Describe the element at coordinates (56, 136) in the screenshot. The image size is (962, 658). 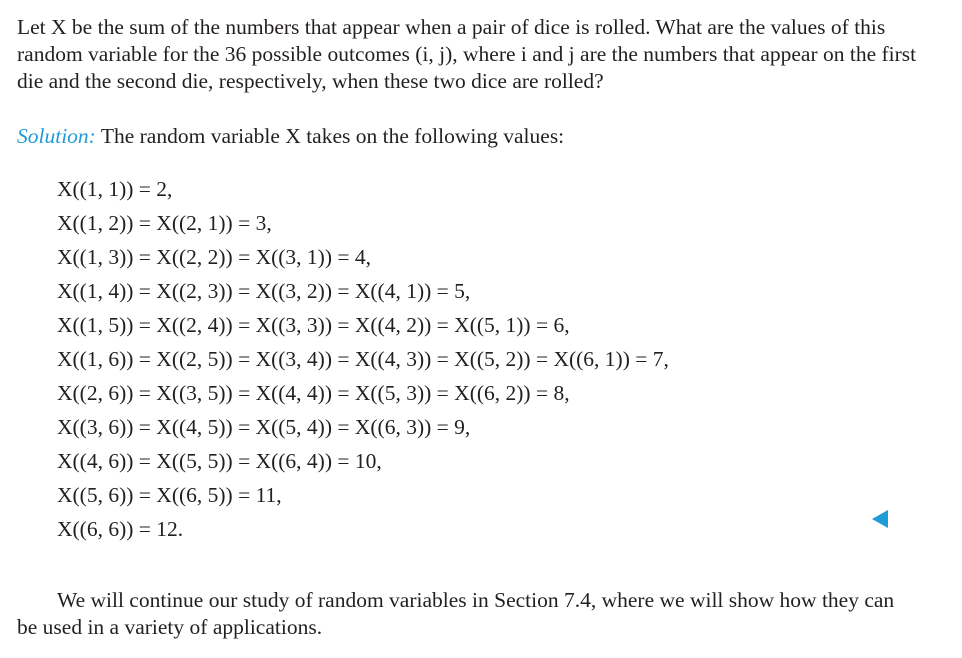
I see `solution-label: Solution:` at that location.